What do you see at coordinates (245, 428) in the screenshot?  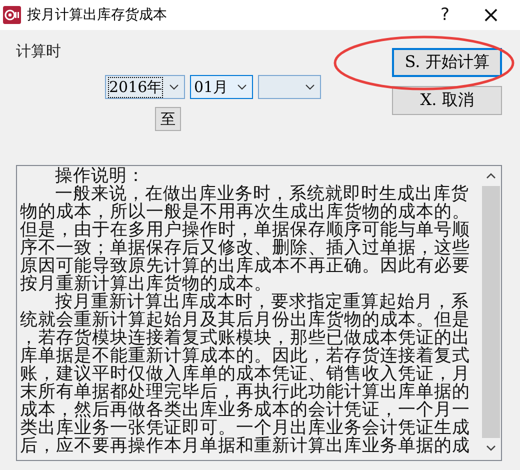 I see `instruction-line: 类出库业务一张凭证即可。一个月出库业务会计凭证生成` at bounding box center [245, 428].